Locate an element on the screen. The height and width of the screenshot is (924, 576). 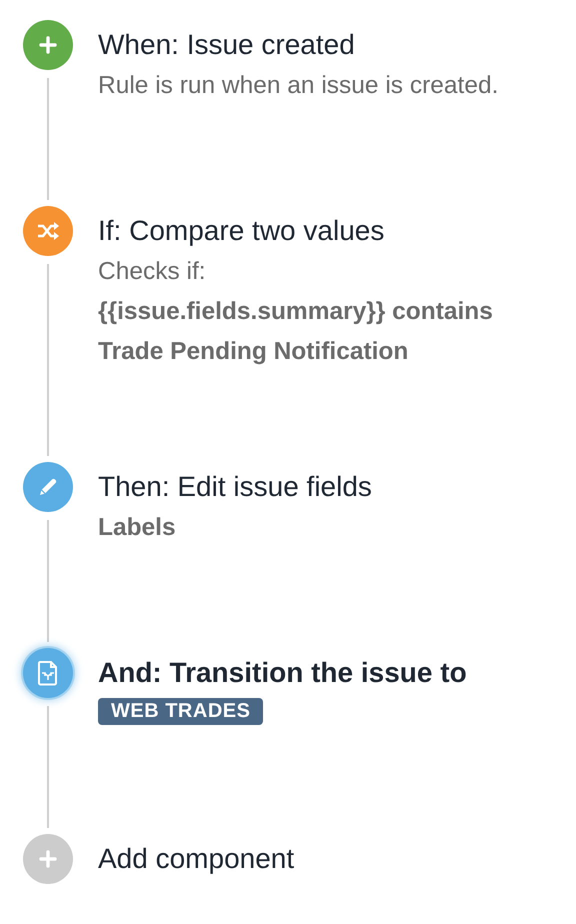
document-arrows-icon is located at coordinates (48, 673).